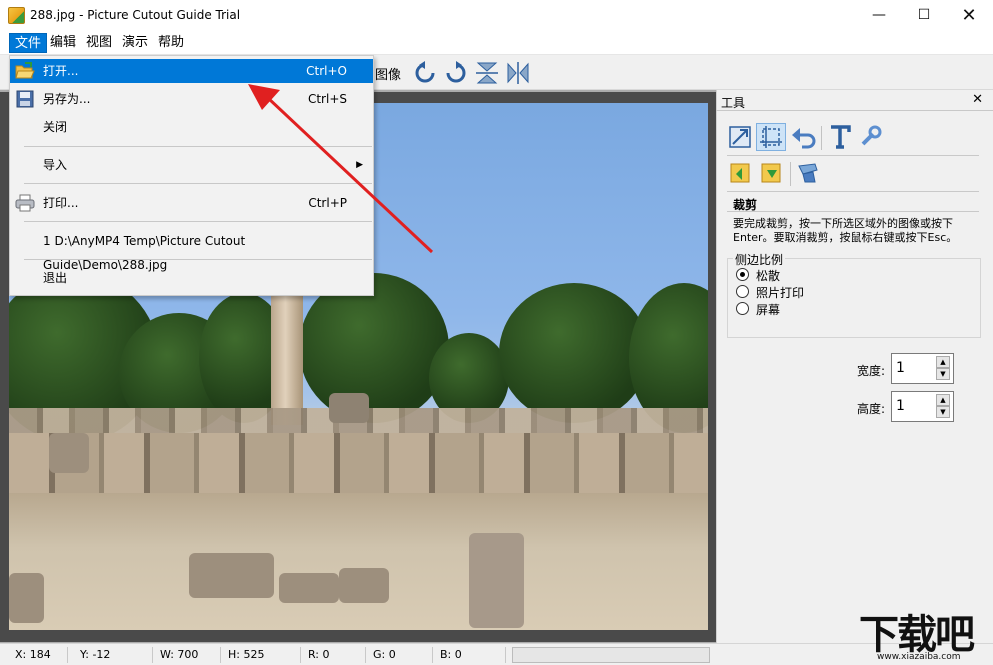 This screenshot has height=665, width=993. Describe the element at coordinates (871, 371) in the screenshot. I see `width-label: 宽度:` at that location.